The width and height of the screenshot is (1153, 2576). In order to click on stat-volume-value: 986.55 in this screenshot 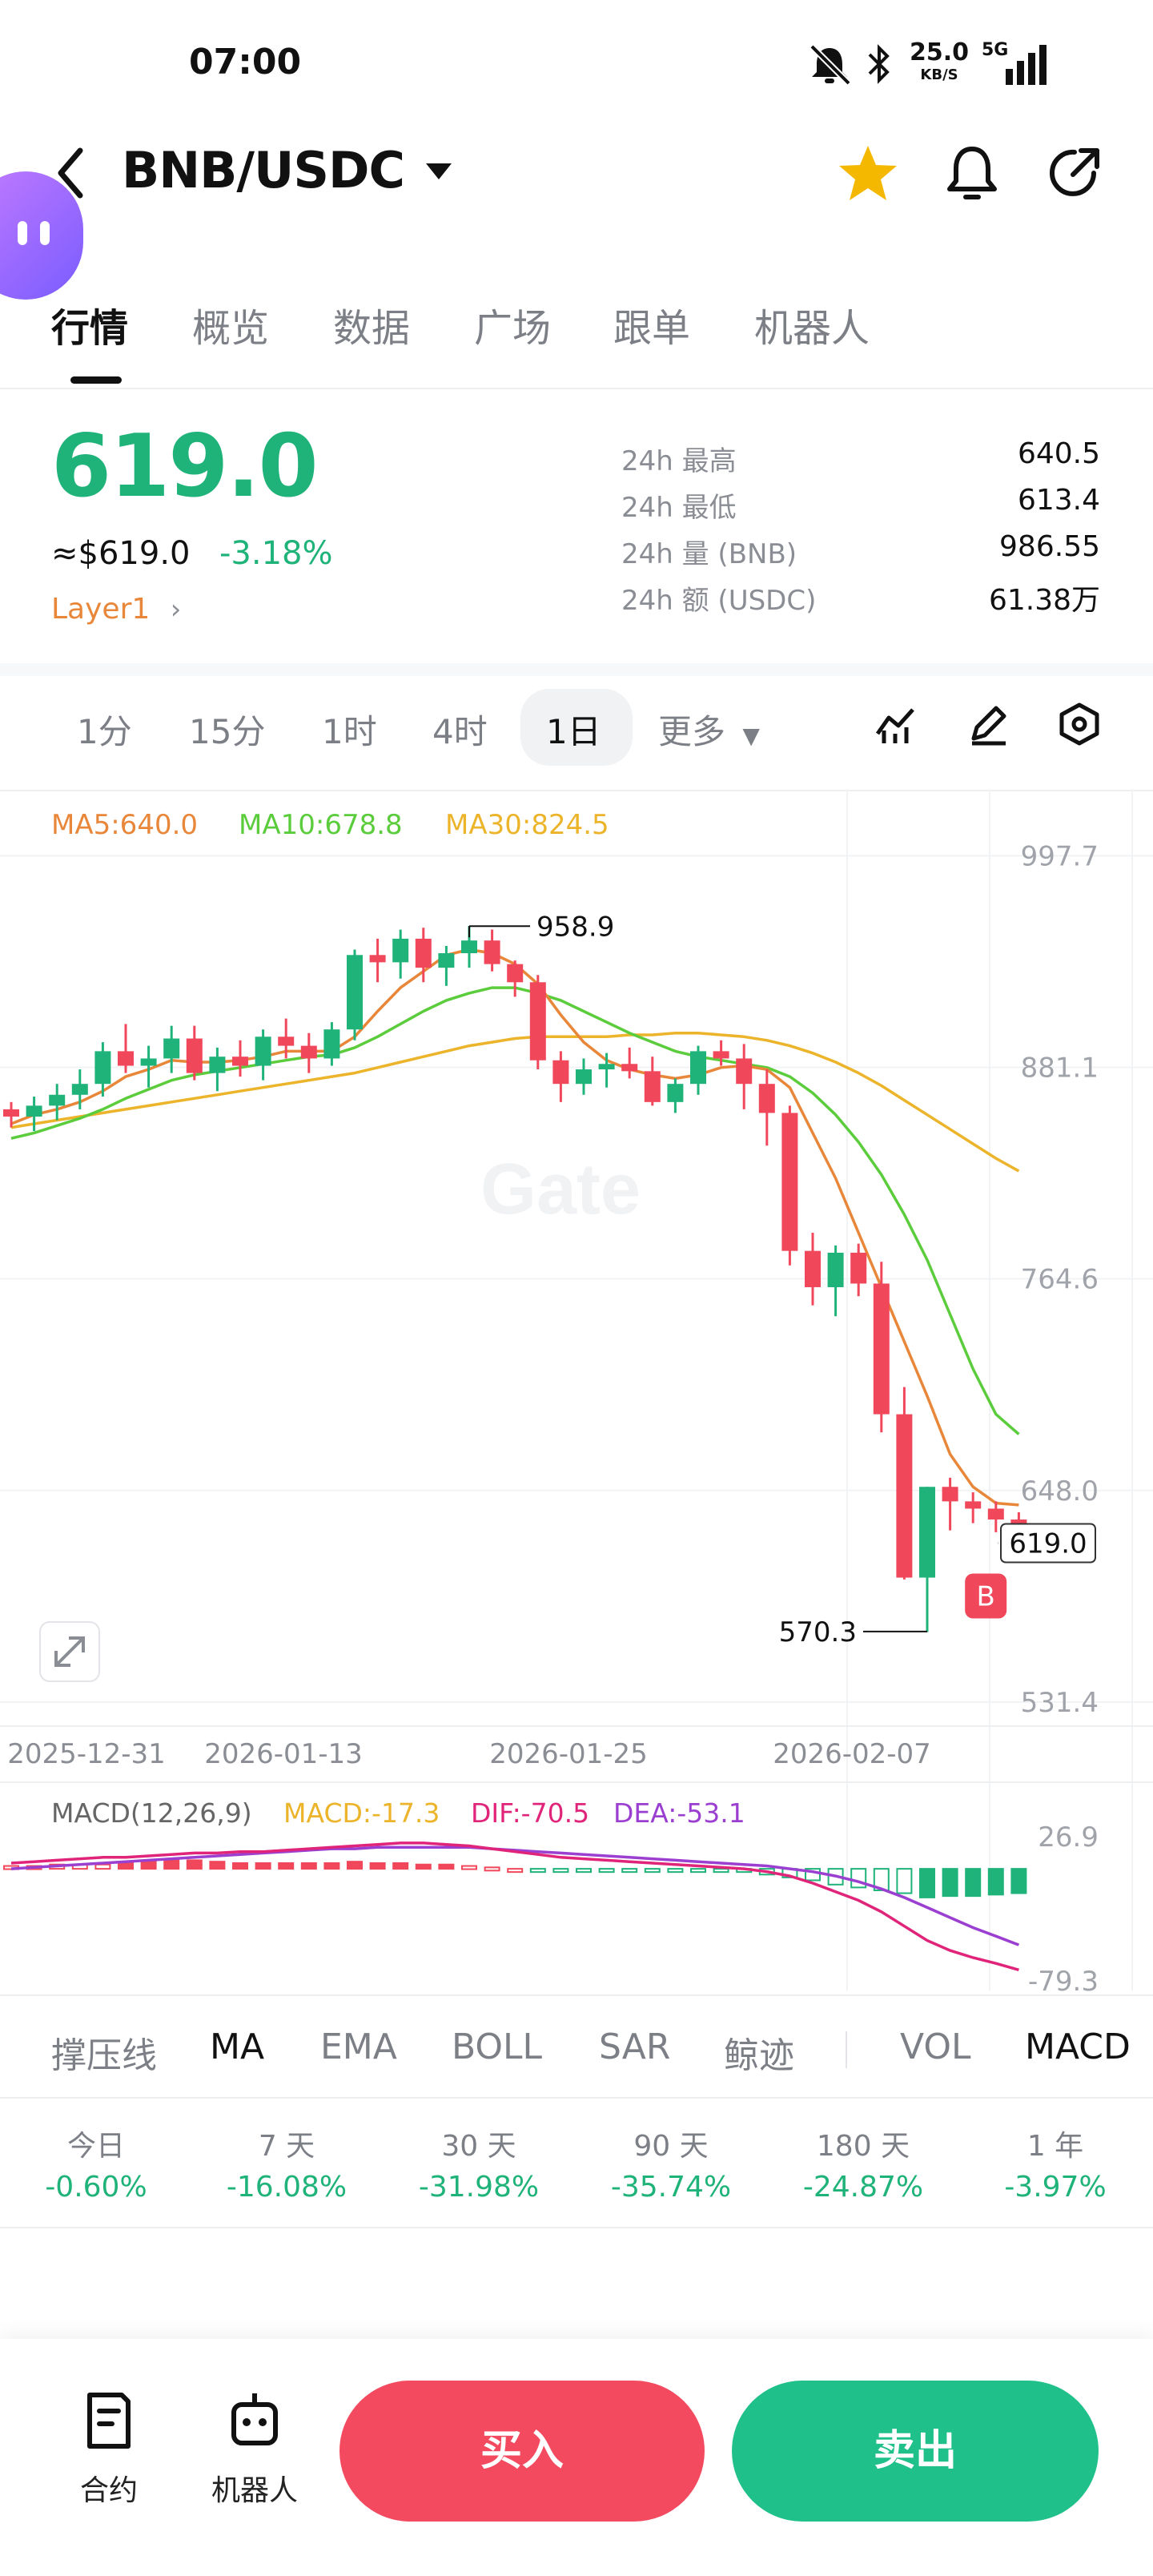, I will do `click(1050, 546)`.